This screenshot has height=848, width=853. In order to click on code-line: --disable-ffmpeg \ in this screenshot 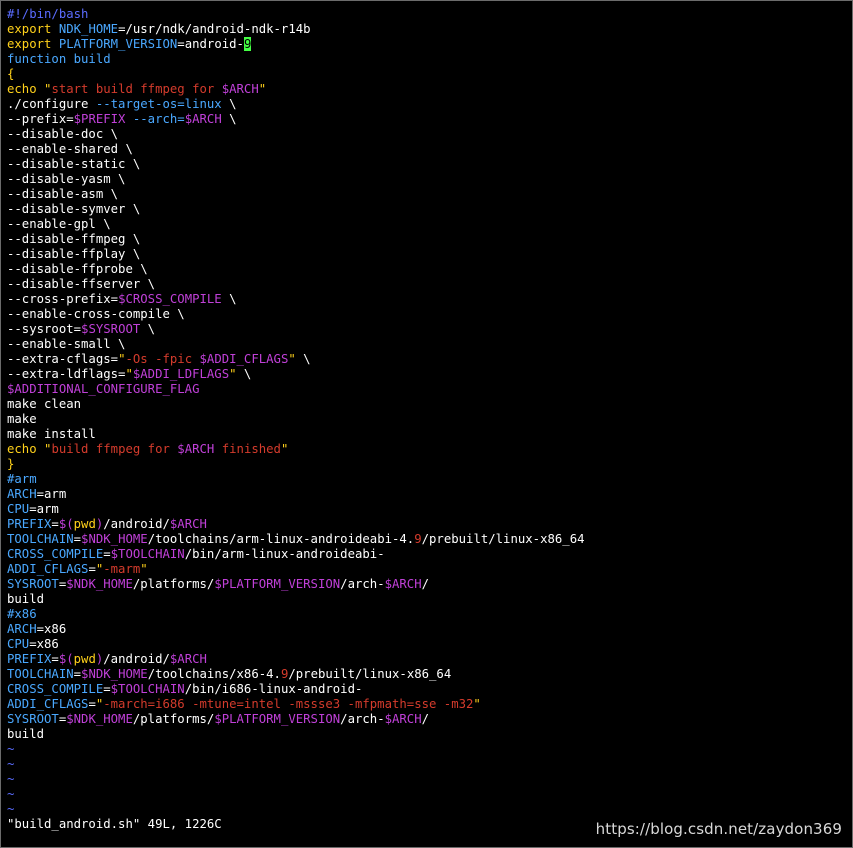, I will do `click(296, 239)`.